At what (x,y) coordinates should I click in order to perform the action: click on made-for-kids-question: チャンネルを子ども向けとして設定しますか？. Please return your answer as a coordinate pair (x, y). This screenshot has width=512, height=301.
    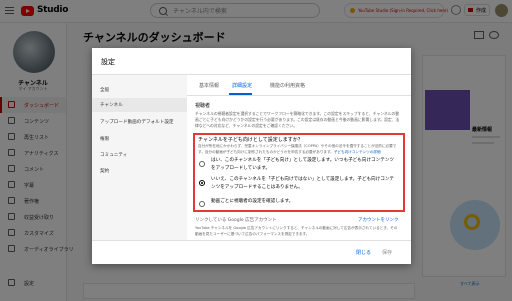
    Looking at the image, I should click on (250, 140).